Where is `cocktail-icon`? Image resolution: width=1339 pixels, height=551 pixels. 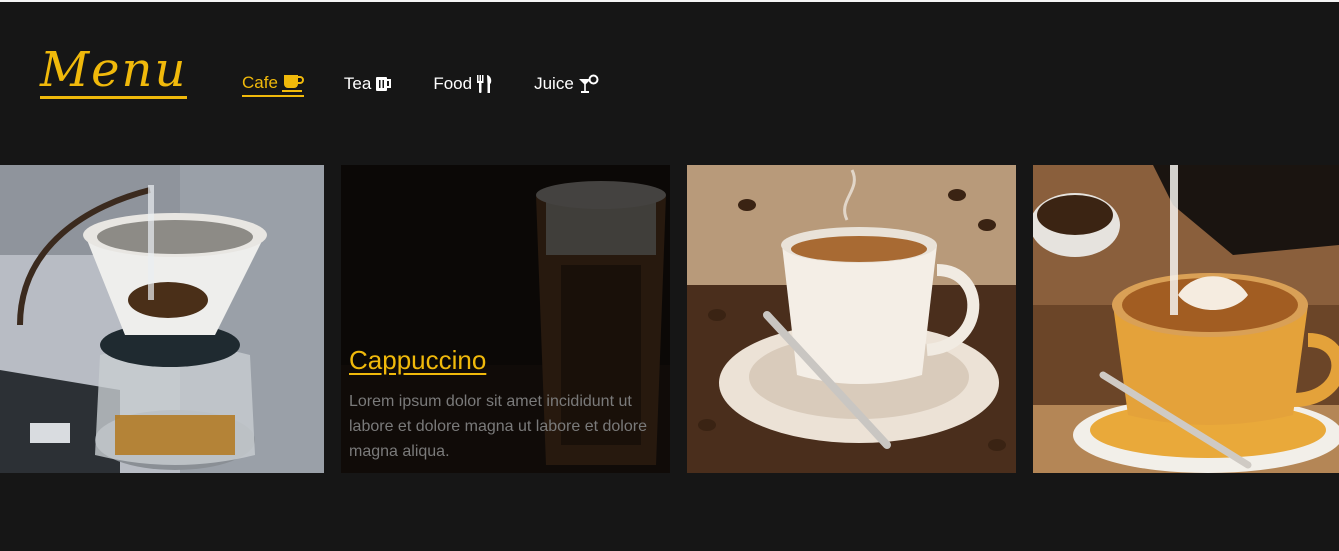 cocktail-icon is located at coordinates (589, 84).